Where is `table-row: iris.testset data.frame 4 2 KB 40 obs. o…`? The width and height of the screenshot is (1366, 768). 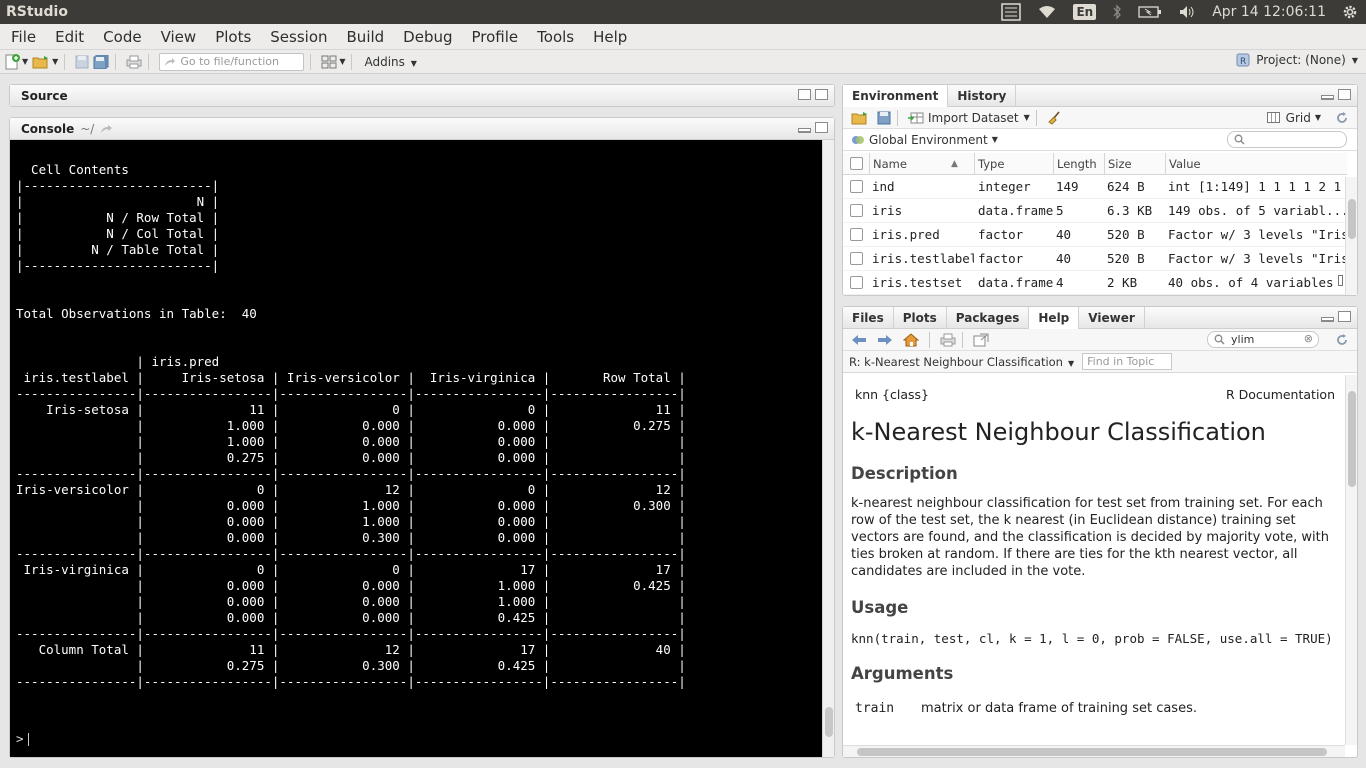
table-row: iris.testset data.frame 4 2 KB 40 obs. o… is located at coordinates (1095, 283).